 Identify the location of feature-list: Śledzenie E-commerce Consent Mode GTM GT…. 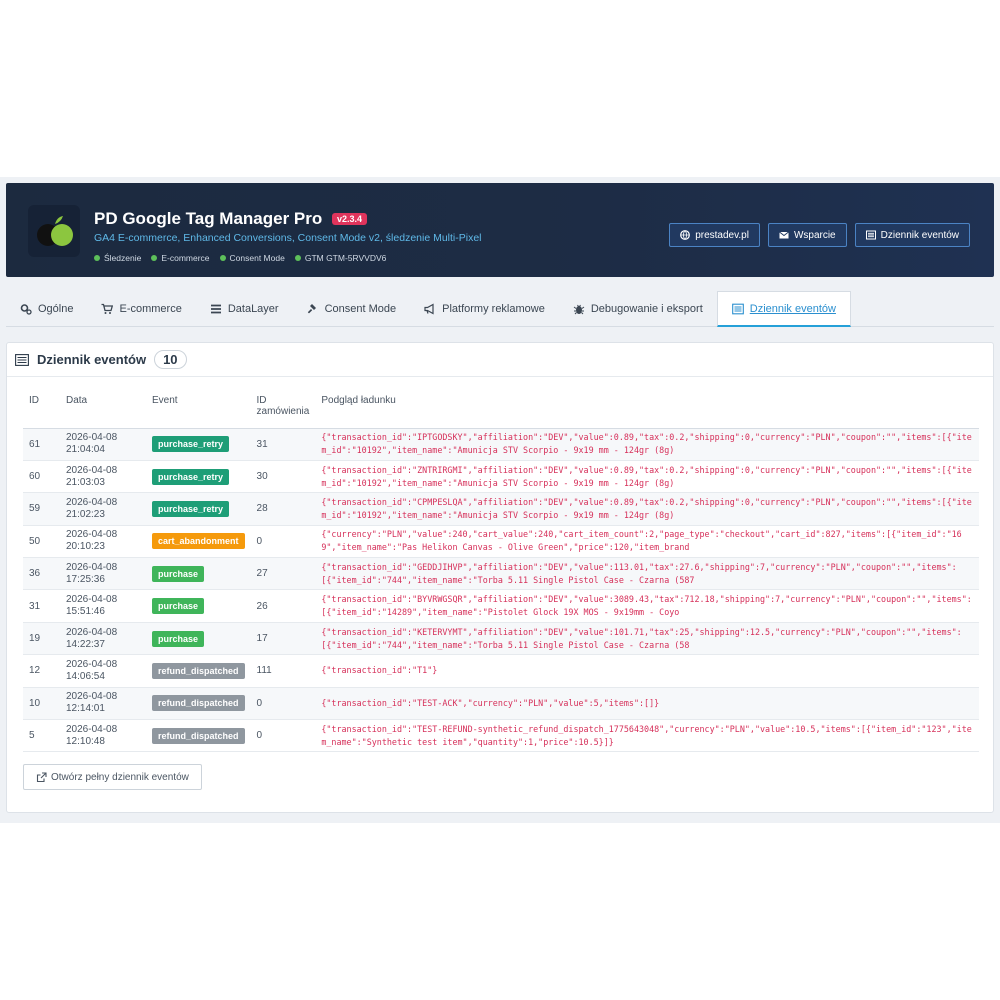
(240, 258).